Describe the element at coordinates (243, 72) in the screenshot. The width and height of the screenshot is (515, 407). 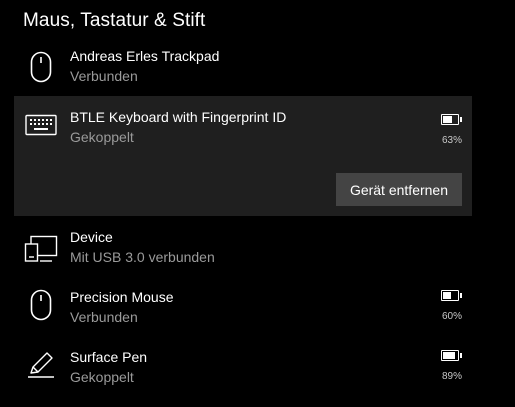
I see `device-item-trackpad: Andreas Erles Trackpad Verbunden` at that location.